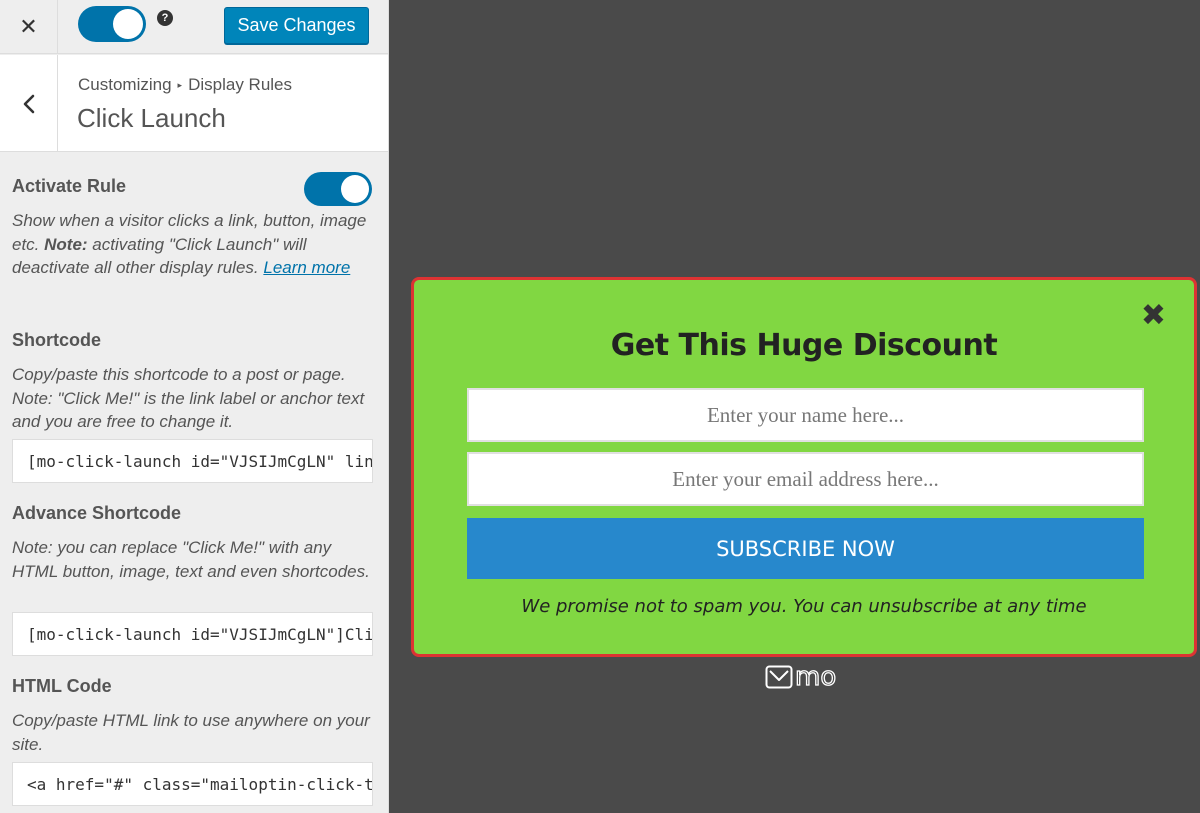 The image size is (1200, 813). Describe the element at coordinates (296, 25) in the screenshot. I see `save-button: Save Changes` at that location.